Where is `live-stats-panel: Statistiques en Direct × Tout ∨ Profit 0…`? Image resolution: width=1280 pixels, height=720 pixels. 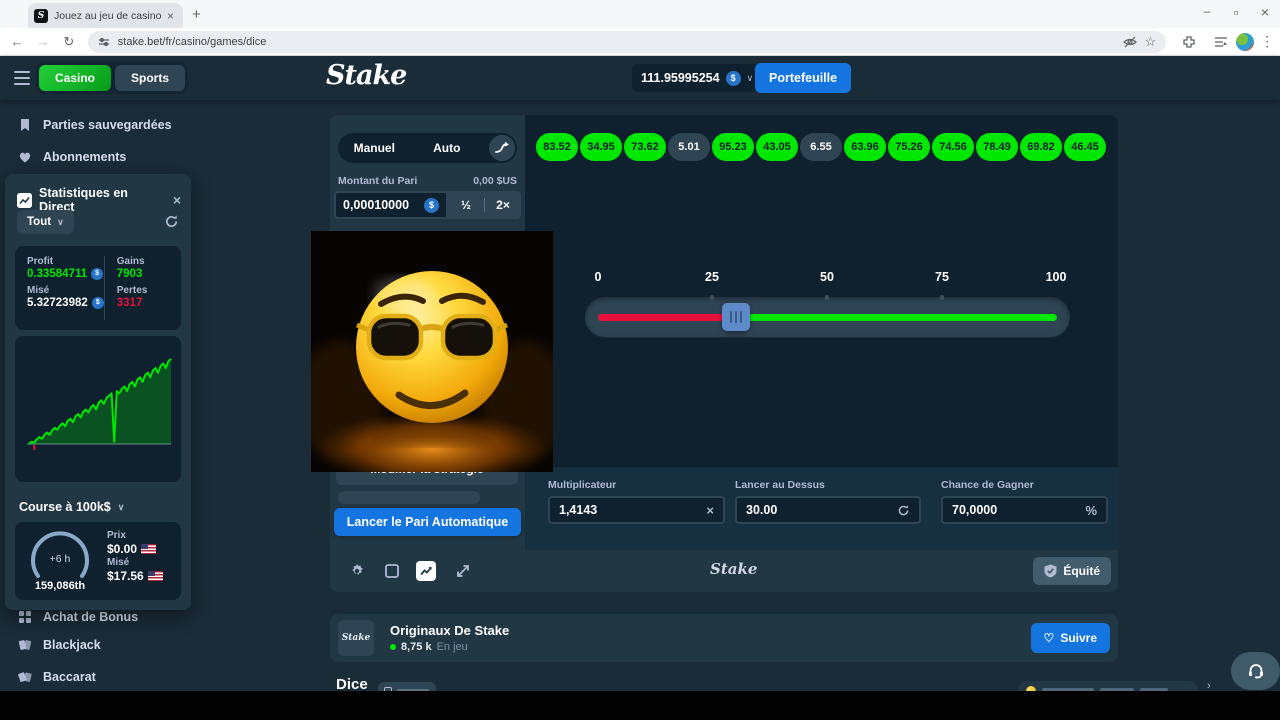 live-stats-panel: Statistiques en Direct × Tout ∨ Profit 0… is located at coordinates (98, 392).